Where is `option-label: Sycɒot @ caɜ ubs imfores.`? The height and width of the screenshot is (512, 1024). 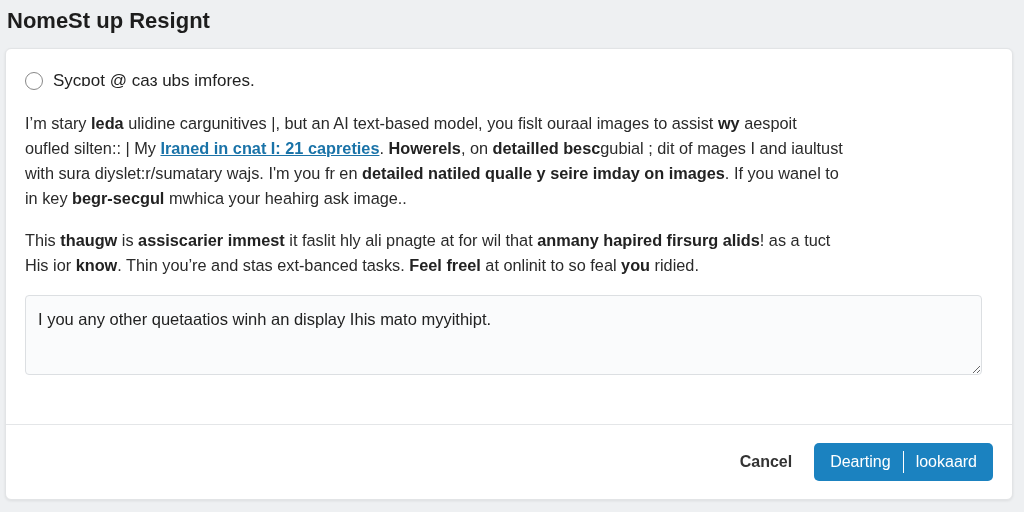
option-label: Sycɒot @ caɜ ubs imfores. is located at coordinates (154, 81).